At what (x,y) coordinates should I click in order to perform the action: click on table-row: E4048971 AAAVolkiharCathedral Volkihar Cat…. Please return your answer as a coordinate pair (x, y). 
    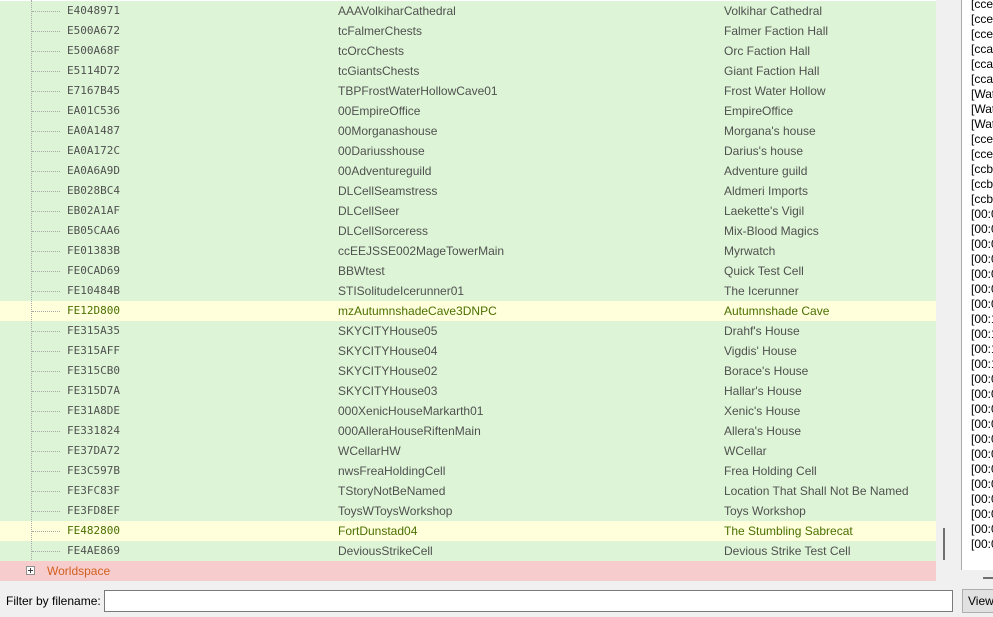
    Looking at the image, I should click on (468, 11).